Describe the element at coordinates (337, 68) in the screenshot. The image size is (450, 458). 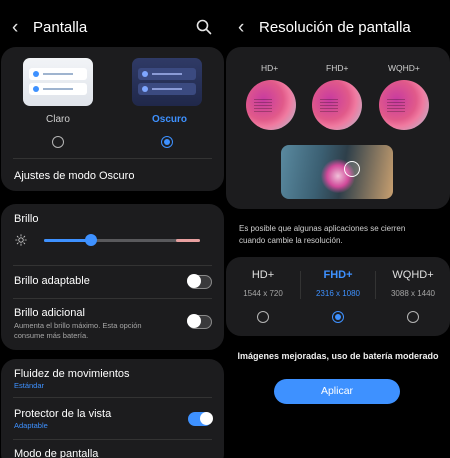
I see `preview-label-fhd: FHD+` at that location.